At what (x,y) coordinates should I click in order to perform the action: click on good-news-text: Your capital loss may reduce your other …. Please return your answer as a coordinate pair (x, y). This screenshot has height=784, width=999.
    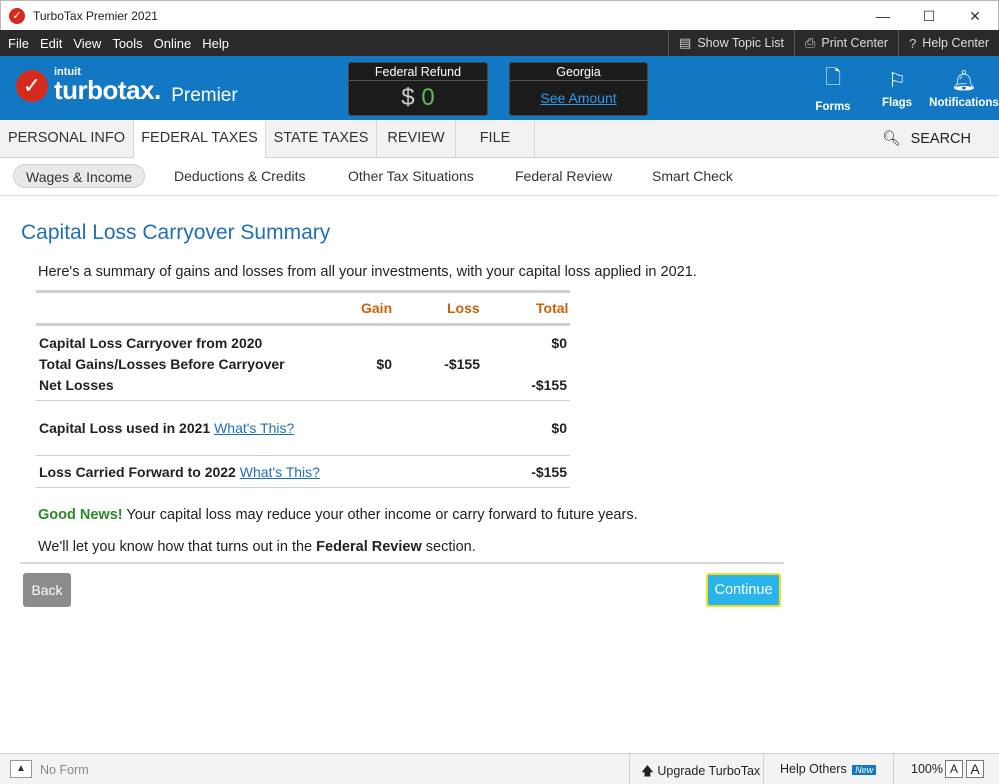
    Looking at the image, I should click on (382, 515).